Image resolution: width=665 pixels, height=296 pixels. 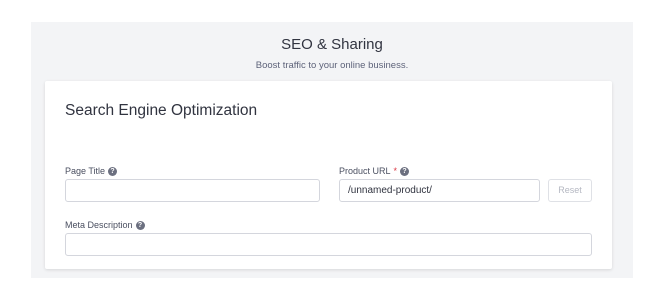 What do you see at coordinates (395, 171) in the screenshot?
I see `required-asterisk: *` at bounding box center [395, 171].